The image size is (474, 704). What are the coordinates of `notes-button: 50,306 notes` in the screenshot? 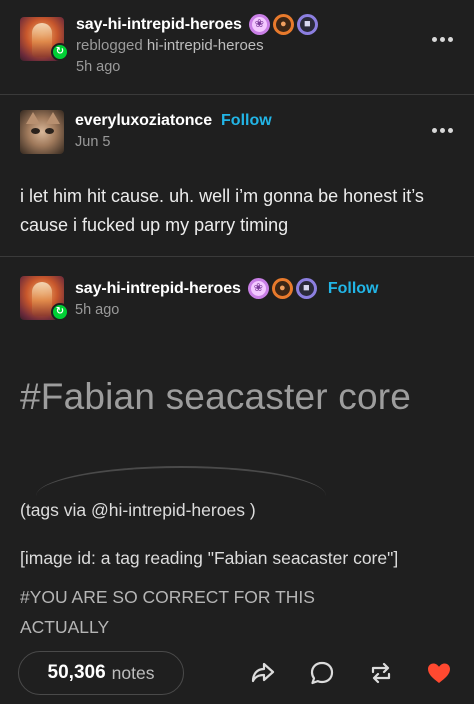 It's located at (101, 673).